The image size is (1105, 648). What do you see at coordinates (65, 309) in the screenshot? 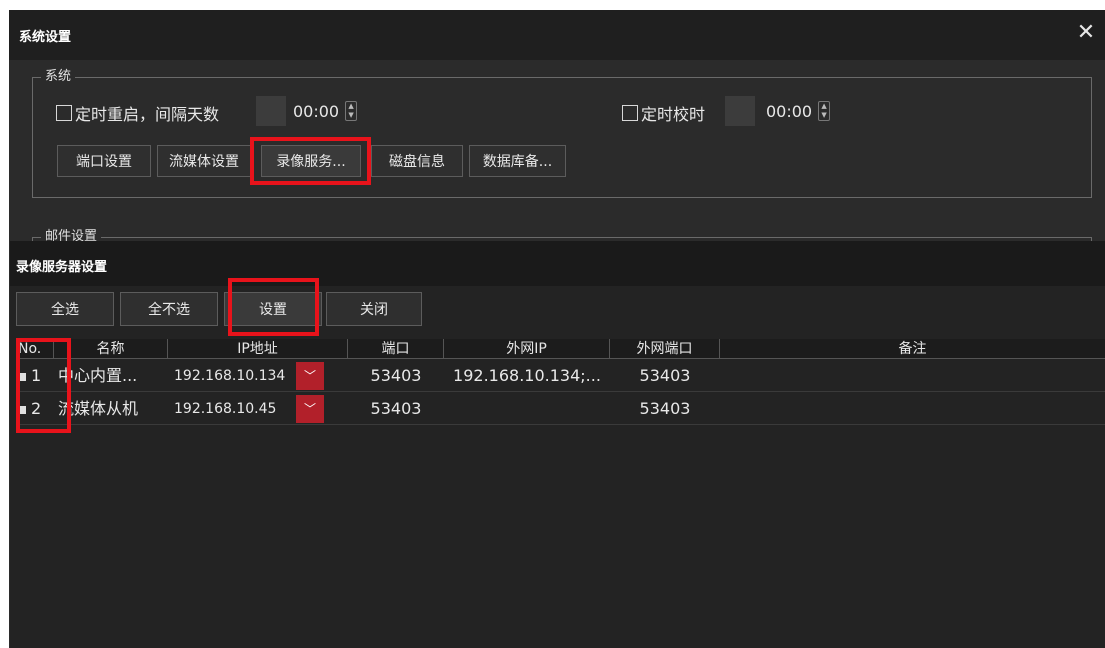
I see `select-all-button: 全选` at bounding box center [65, 309].